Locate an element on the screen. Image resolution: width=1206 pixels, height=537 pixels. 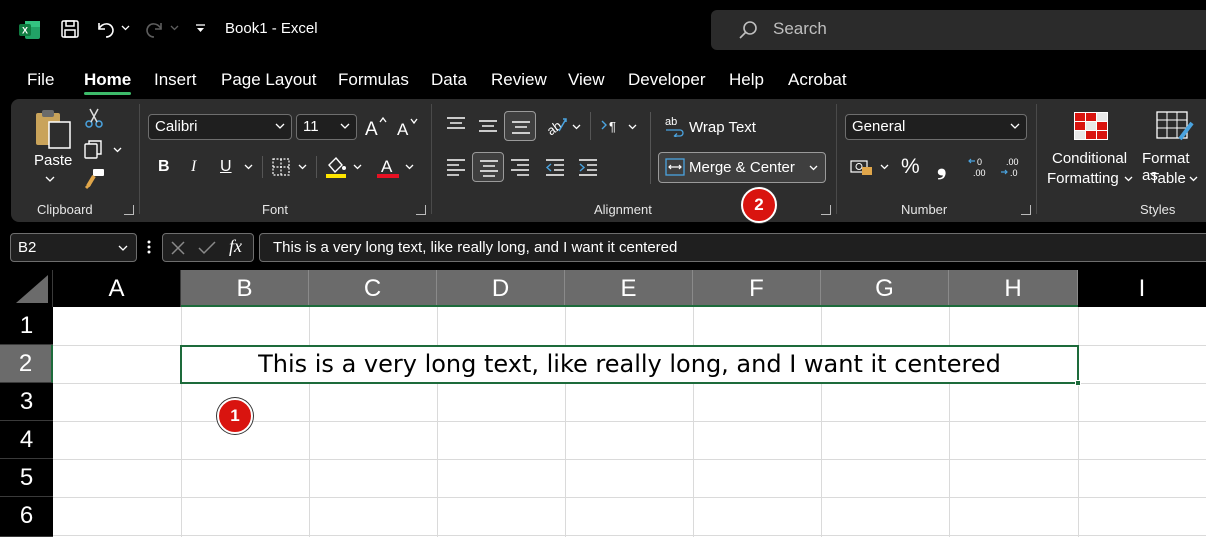
conditional-formatting-label-1: Conditional is located at coordinates (1089, 158).